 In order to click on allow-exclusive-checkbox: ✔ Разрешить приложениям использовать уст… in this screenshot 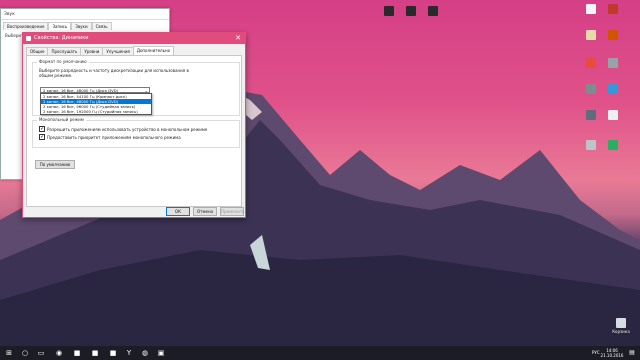, I will do `click(123, 129)`.